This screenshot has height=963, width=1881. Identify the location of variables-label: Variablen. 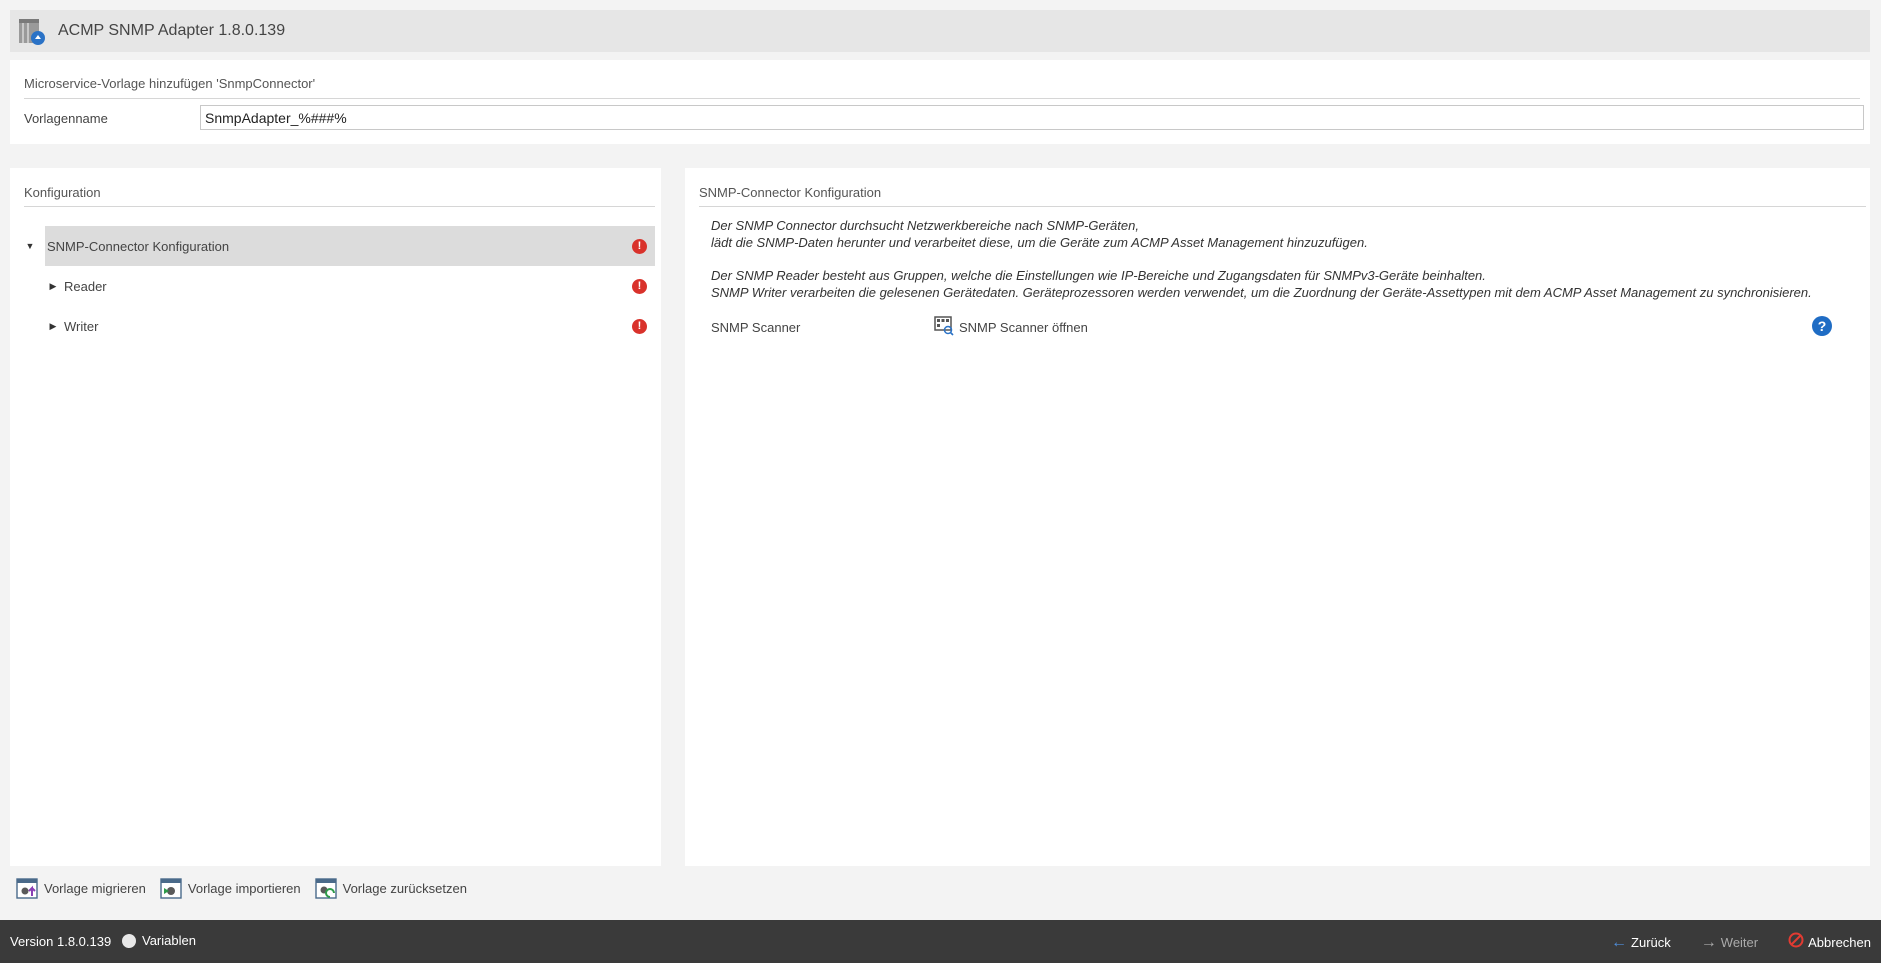
(169, 940).